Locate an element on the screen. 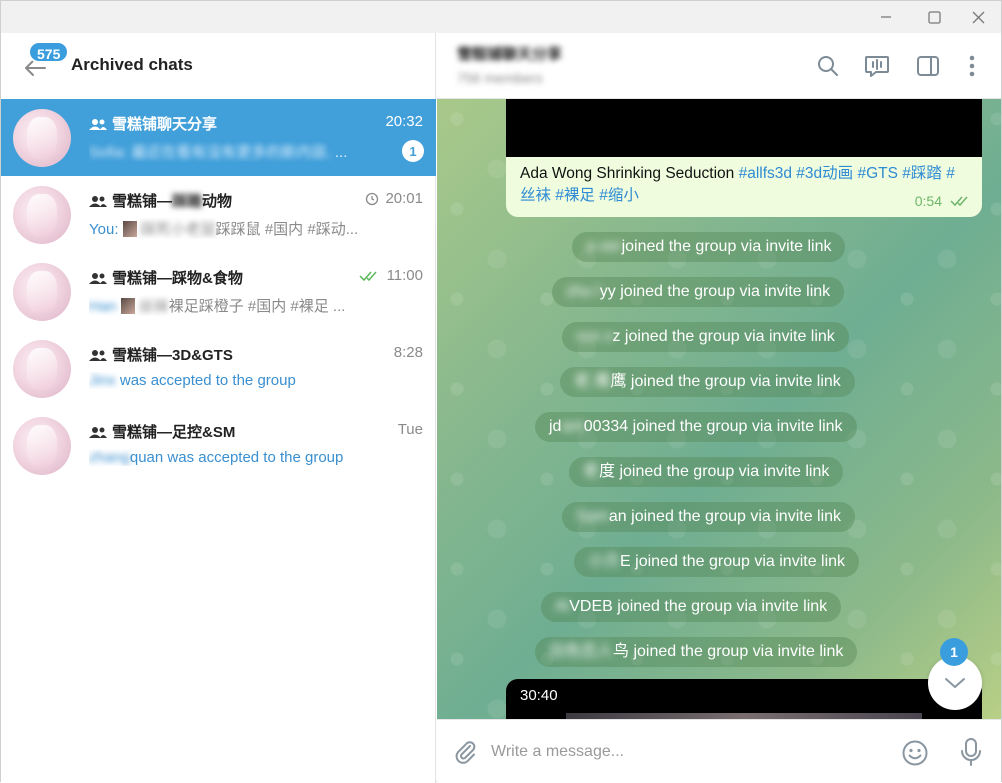 This screenshot has height=783, width=1002. service-message: Sam an joined the group via invite link is located at coordinates (709, 517).